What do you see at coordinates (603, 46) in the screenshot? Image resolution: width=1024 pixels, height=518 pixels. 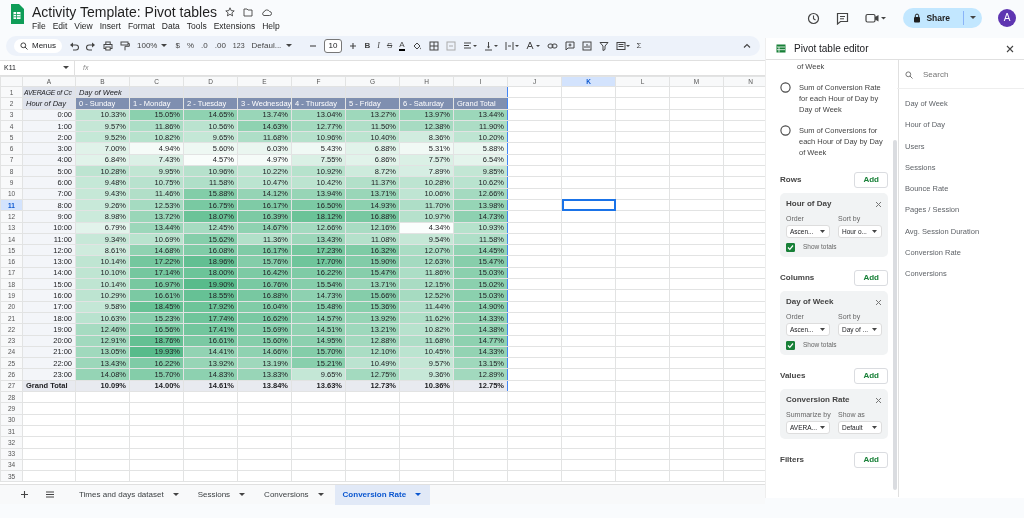 I see `filter-icon` at bounding box center [603, 46].